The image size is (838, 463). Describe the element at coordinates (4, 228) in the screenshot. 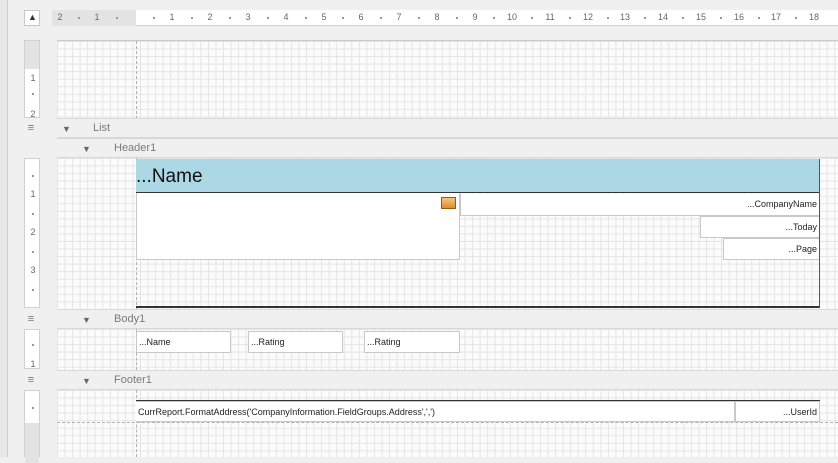

I see `left-scroll-border` at that location.